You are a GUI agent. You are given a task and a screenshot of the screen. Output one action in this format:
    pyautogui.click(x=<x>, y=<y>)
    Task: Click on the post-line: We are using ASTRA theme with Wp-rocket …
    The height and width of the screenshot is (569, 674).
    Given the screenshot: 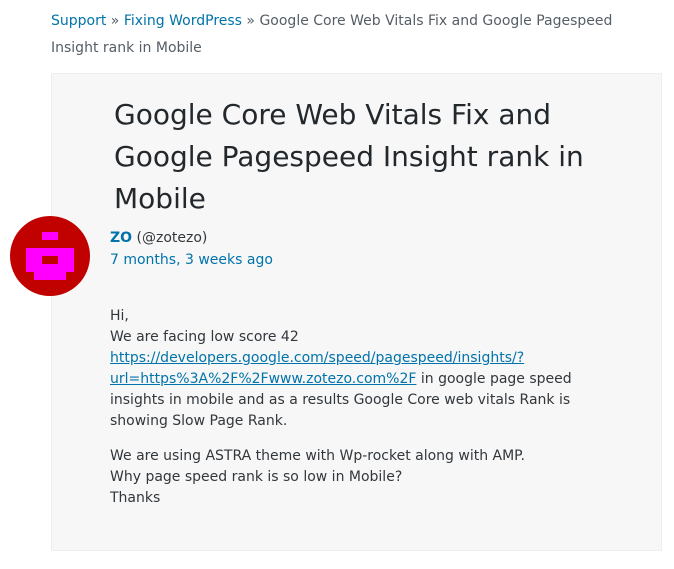 What is the action you would take?
    pyautogui.click(x=317, y=456)
    